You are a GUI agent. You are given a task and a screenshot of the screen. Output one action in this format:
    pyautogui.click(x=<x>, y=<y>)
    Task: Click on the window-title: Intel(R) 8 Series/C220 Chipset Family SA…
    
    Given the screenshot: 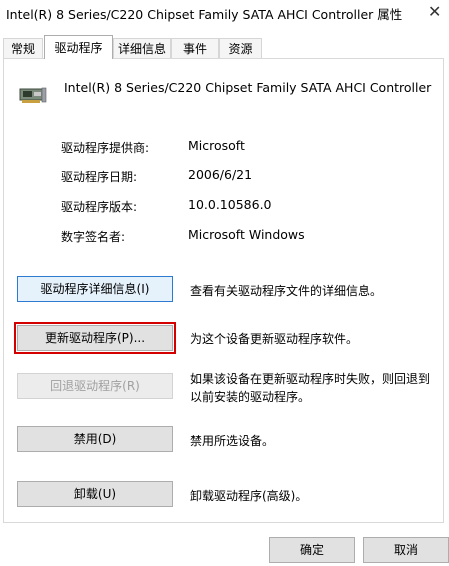 What is the action you would take?
    pyautogui.click(x=204, y=14)
    